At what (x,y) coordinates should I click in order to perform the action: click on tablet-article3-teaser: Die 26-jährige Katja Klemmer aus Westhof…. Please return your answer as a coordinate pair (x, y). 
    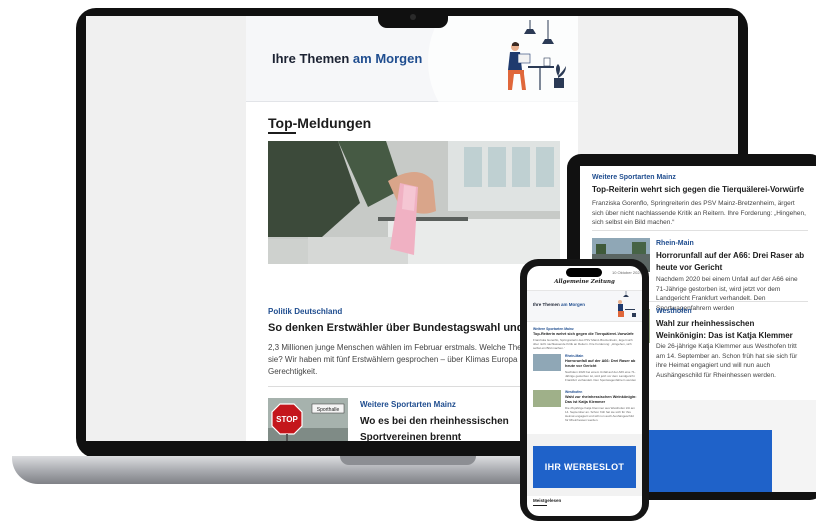
    Looking at the image, I should click on (727, 361).